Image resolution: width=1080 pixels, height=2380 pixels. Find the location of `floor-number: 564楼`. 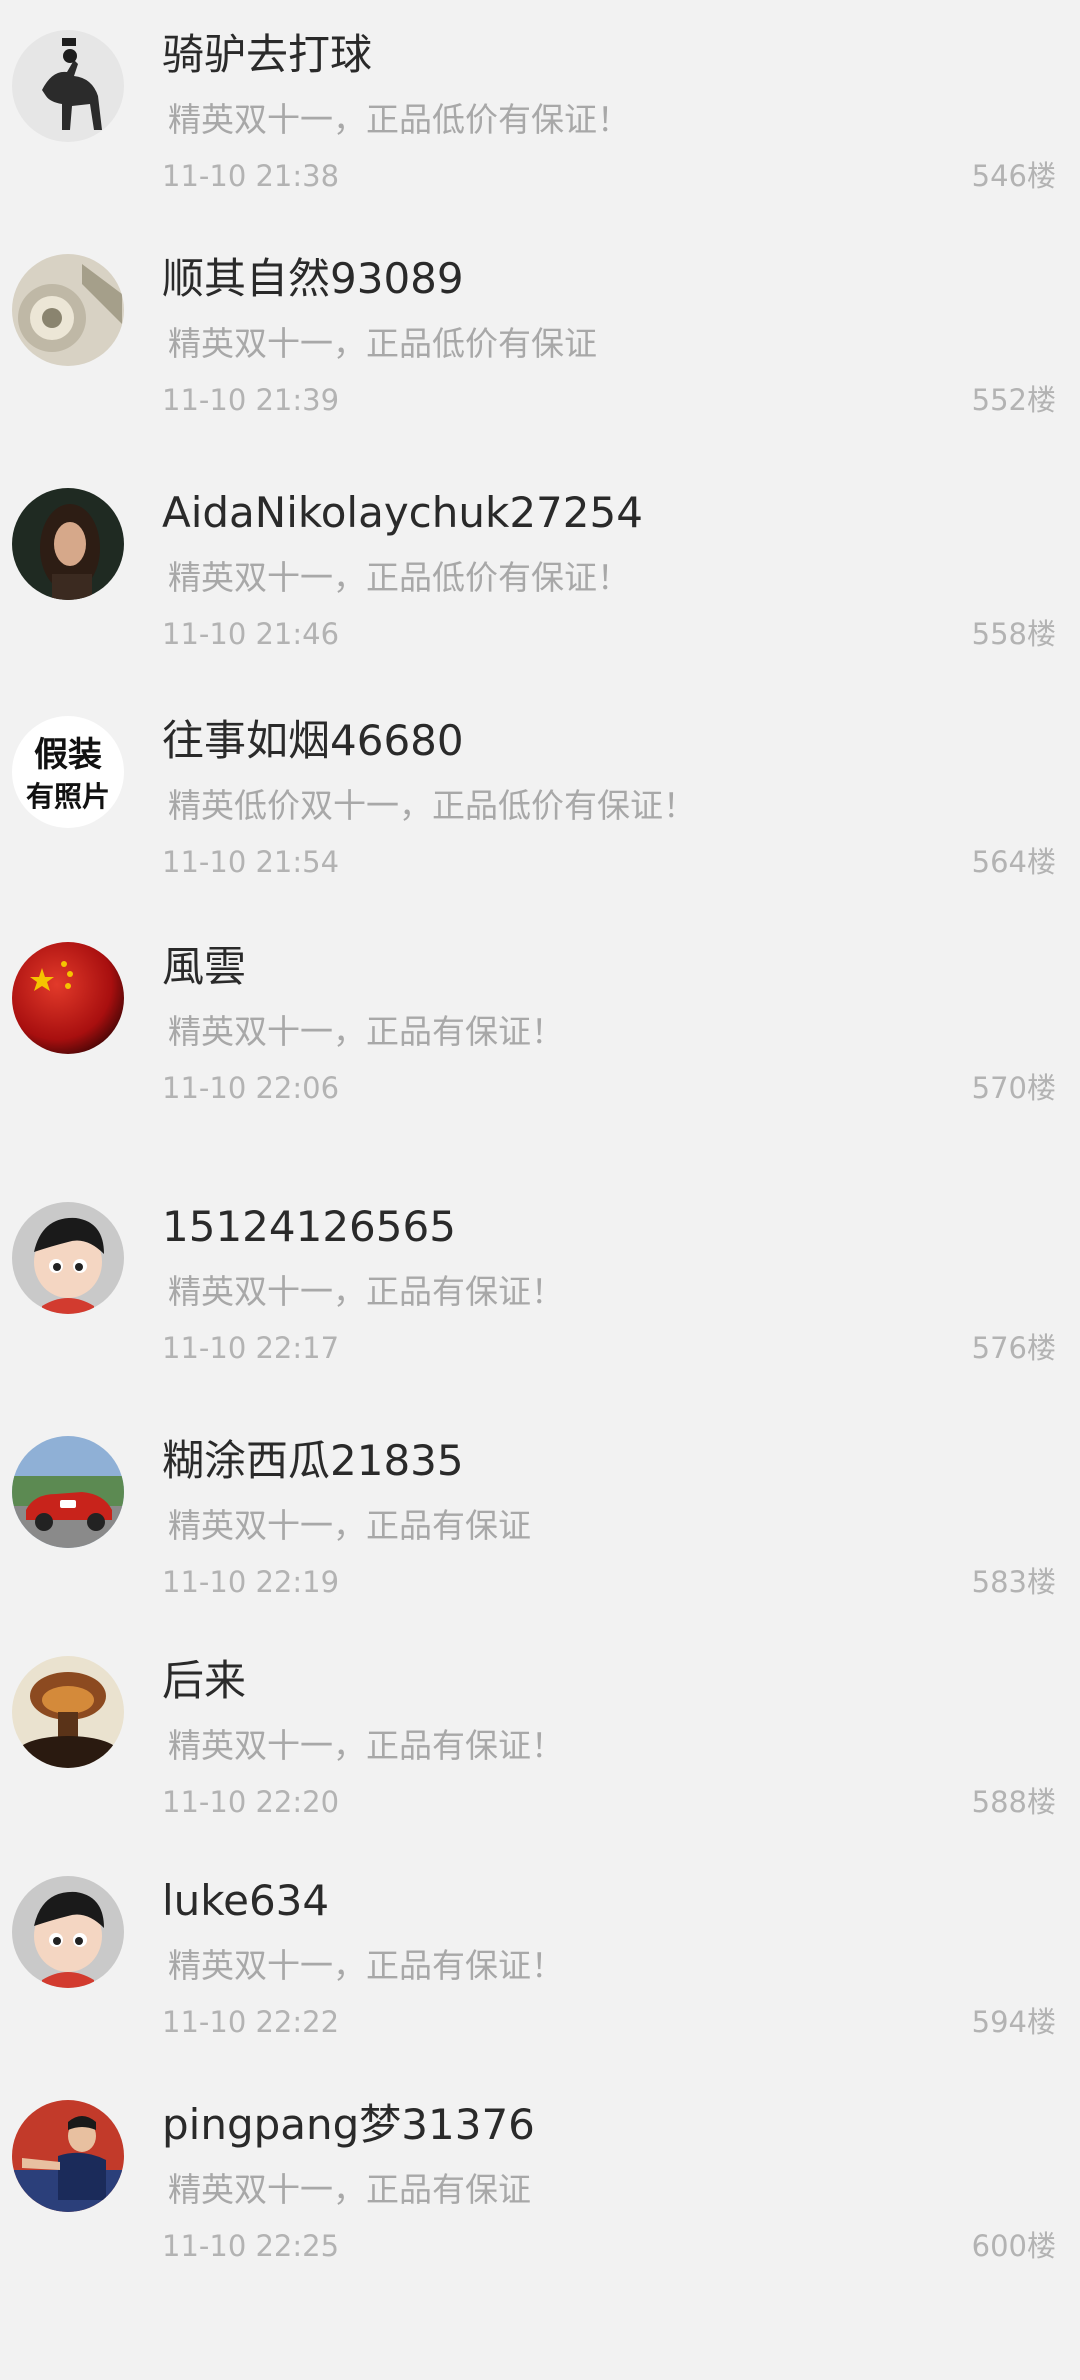

floor-number: 564楼 is located at coordinates (1013, 862).